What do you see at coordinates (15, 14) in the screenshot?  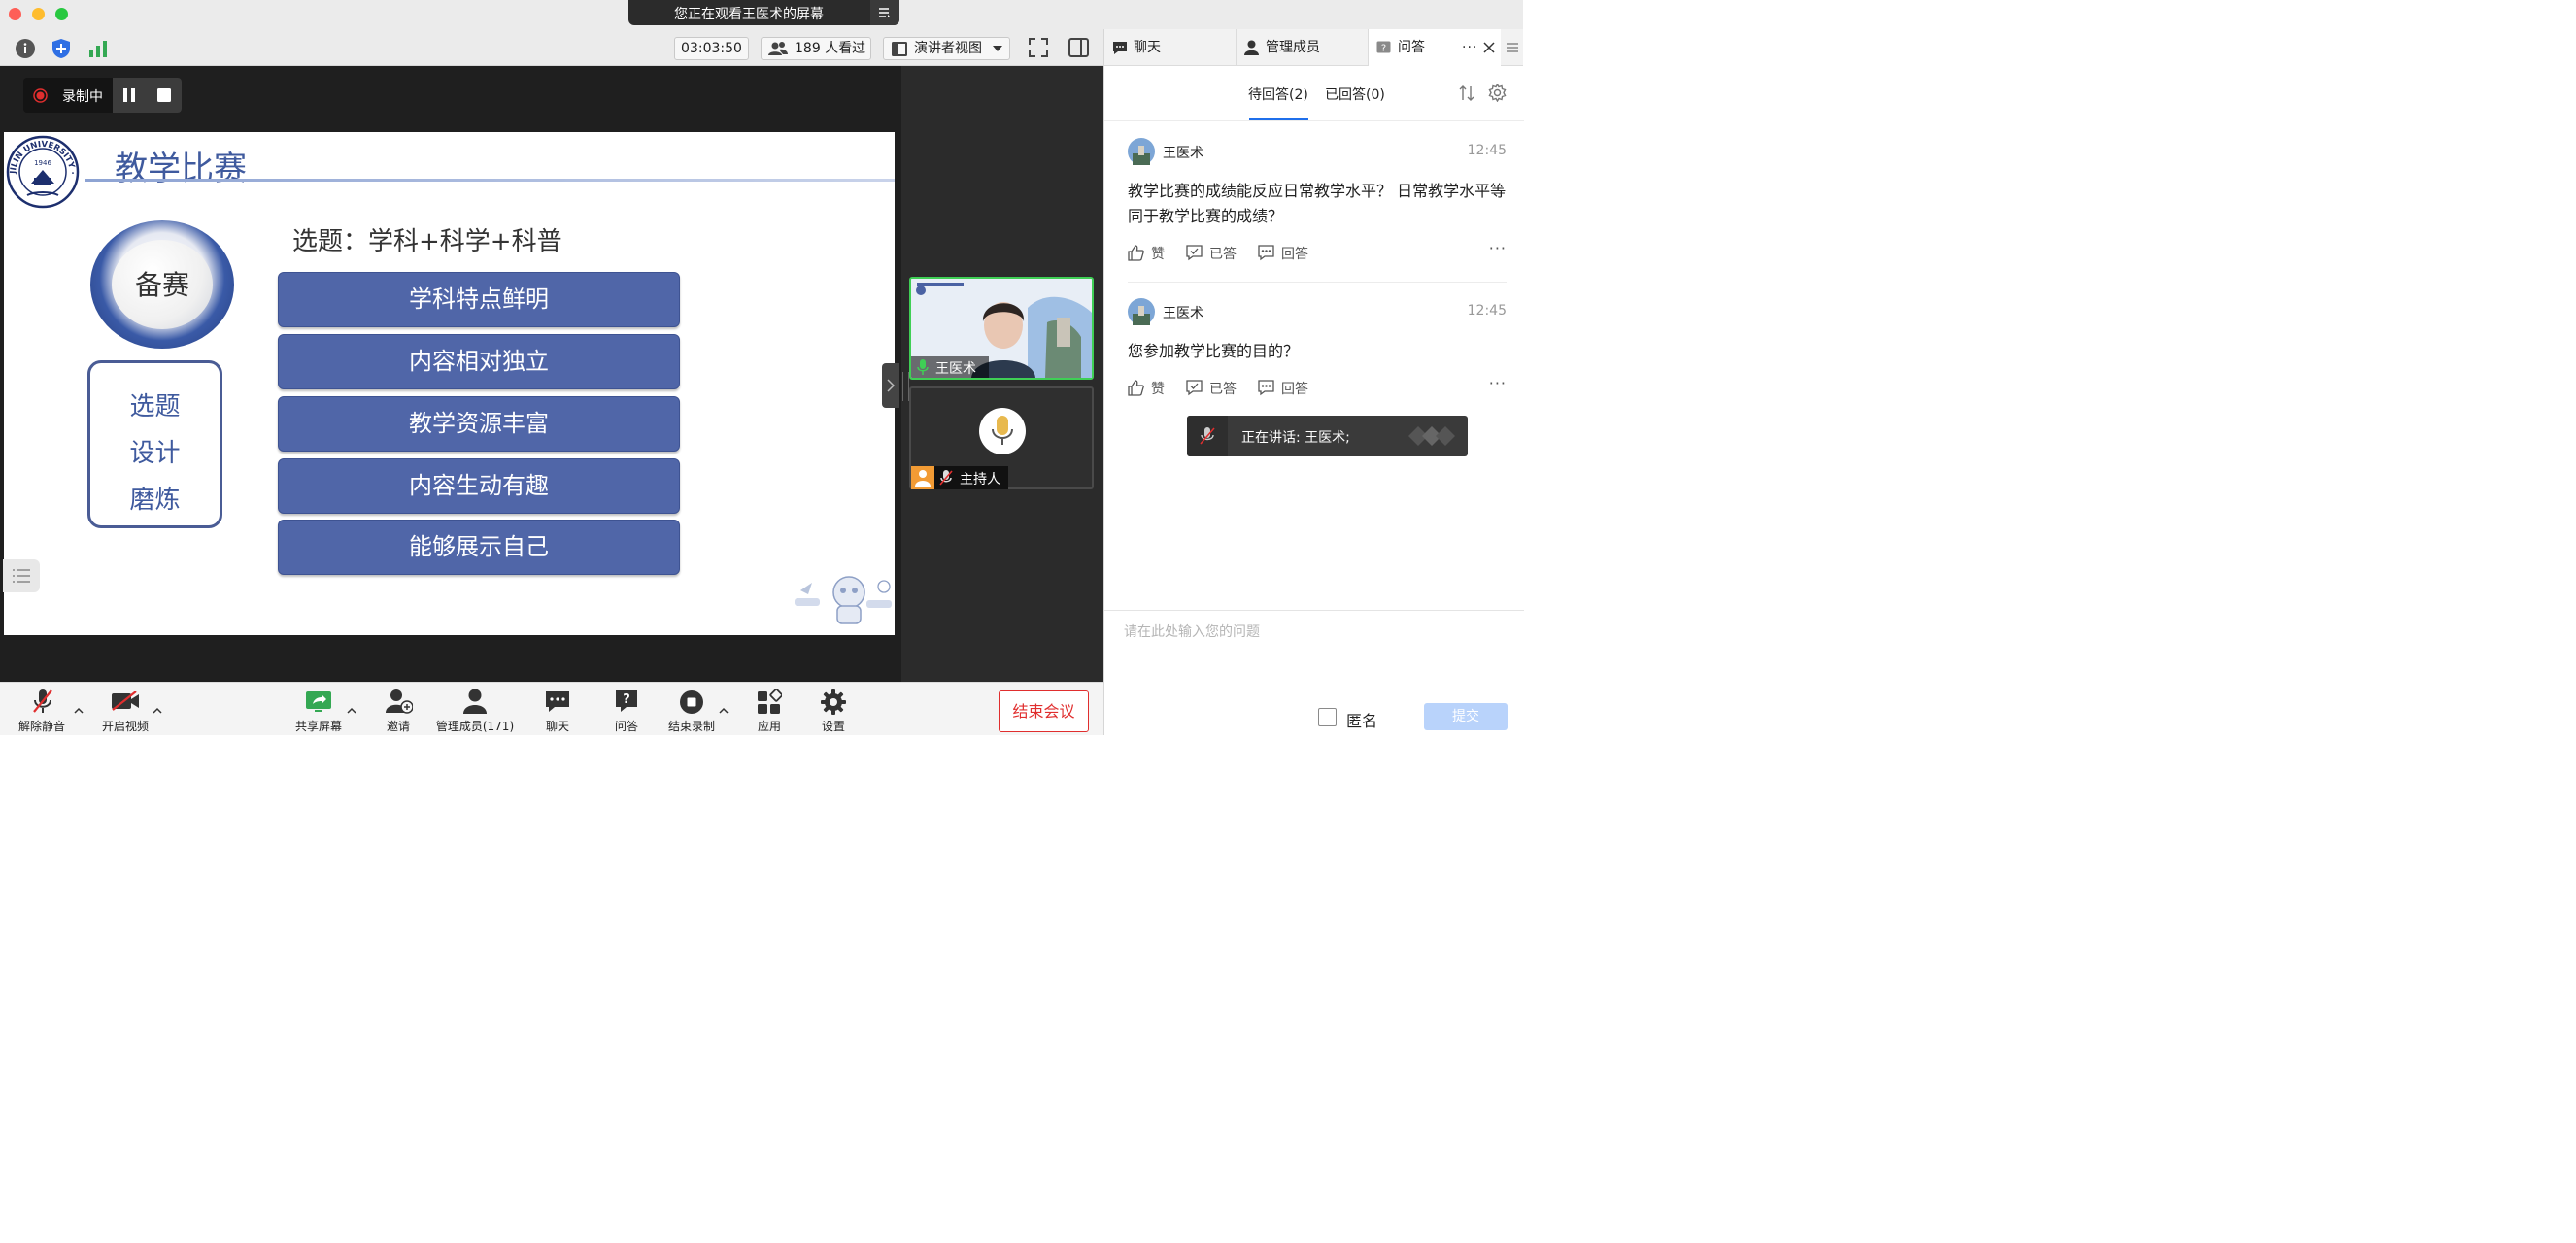 I see `close-window-button` at bounding box center [15, 14].